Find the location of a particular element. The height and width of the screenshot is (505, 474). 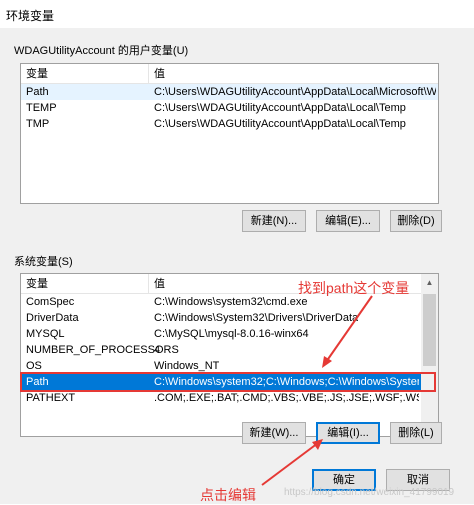

window-title: 环境变量 is located at coordinates (30, 16).